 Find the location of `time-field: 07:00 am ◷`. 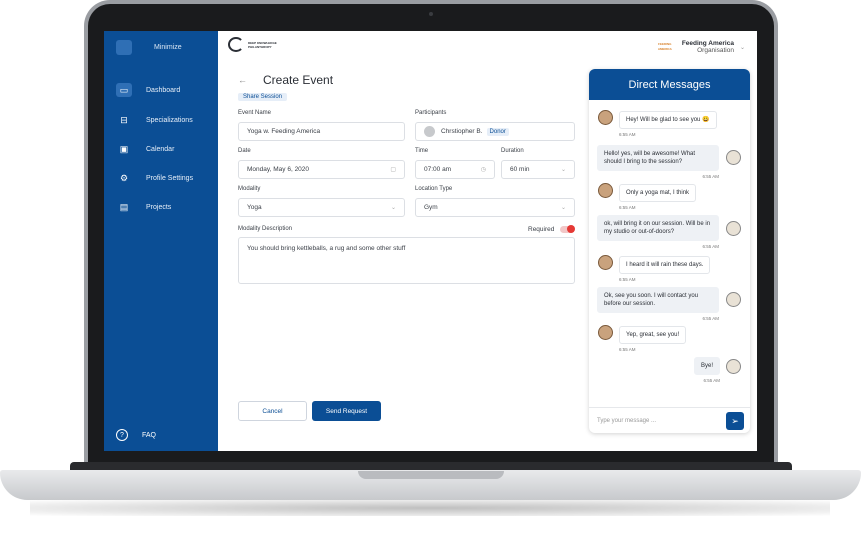

time-field: 07:00 am ◷ is located at coordinates (455, 169).